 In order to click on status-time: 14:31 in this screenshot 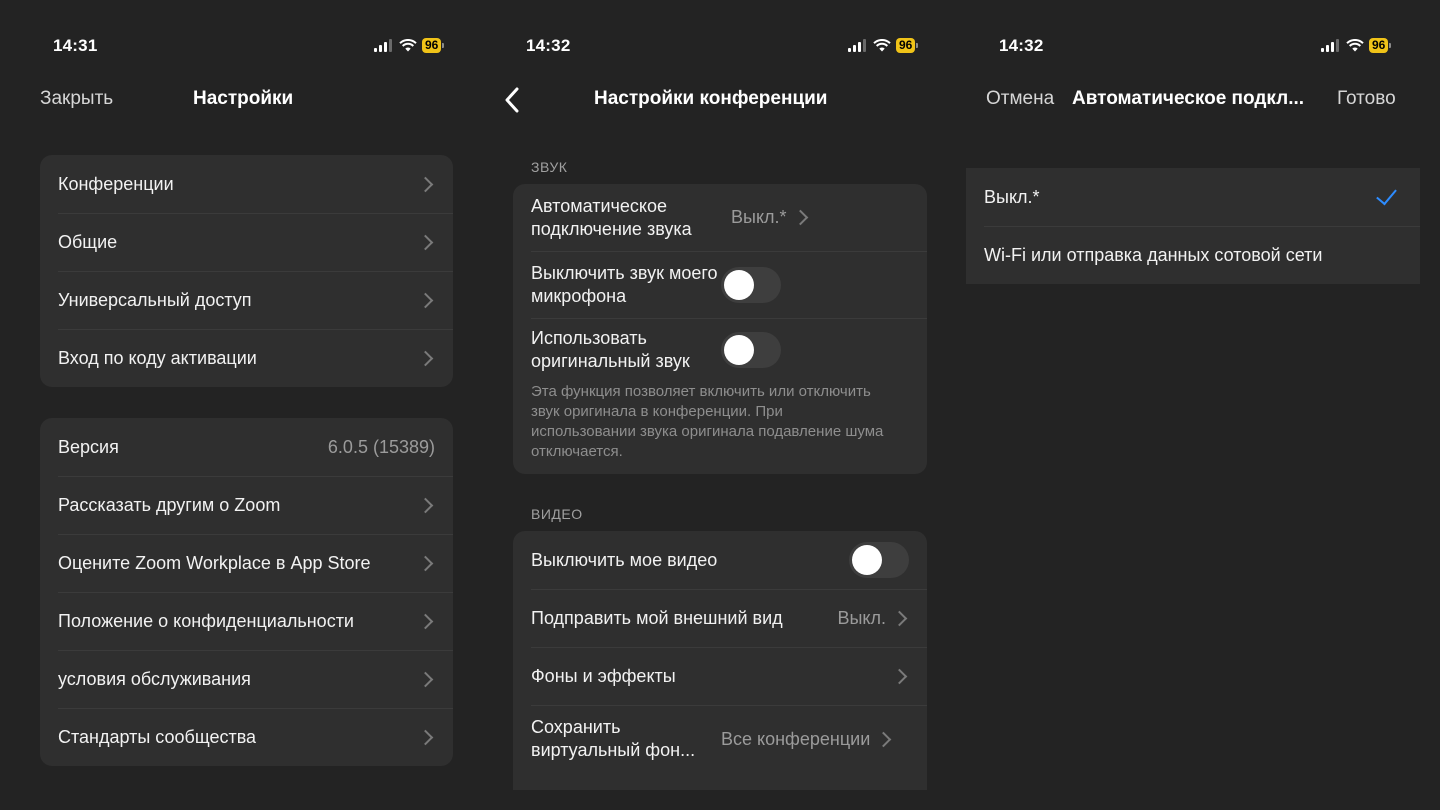, I will do `click(75, 45)`.